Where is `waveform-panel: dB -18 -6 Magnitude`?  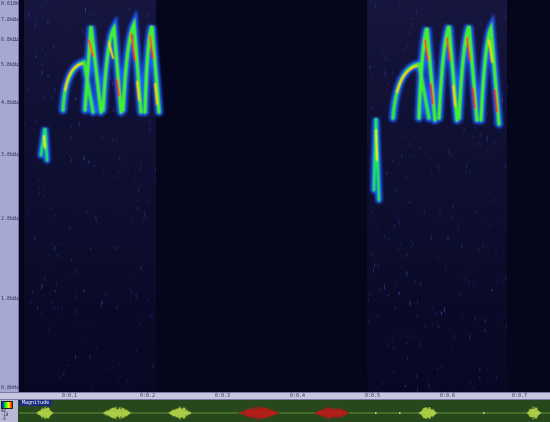
waveform-panel: dB -18 -6 Magnitude is located at coordinates (275, 411).